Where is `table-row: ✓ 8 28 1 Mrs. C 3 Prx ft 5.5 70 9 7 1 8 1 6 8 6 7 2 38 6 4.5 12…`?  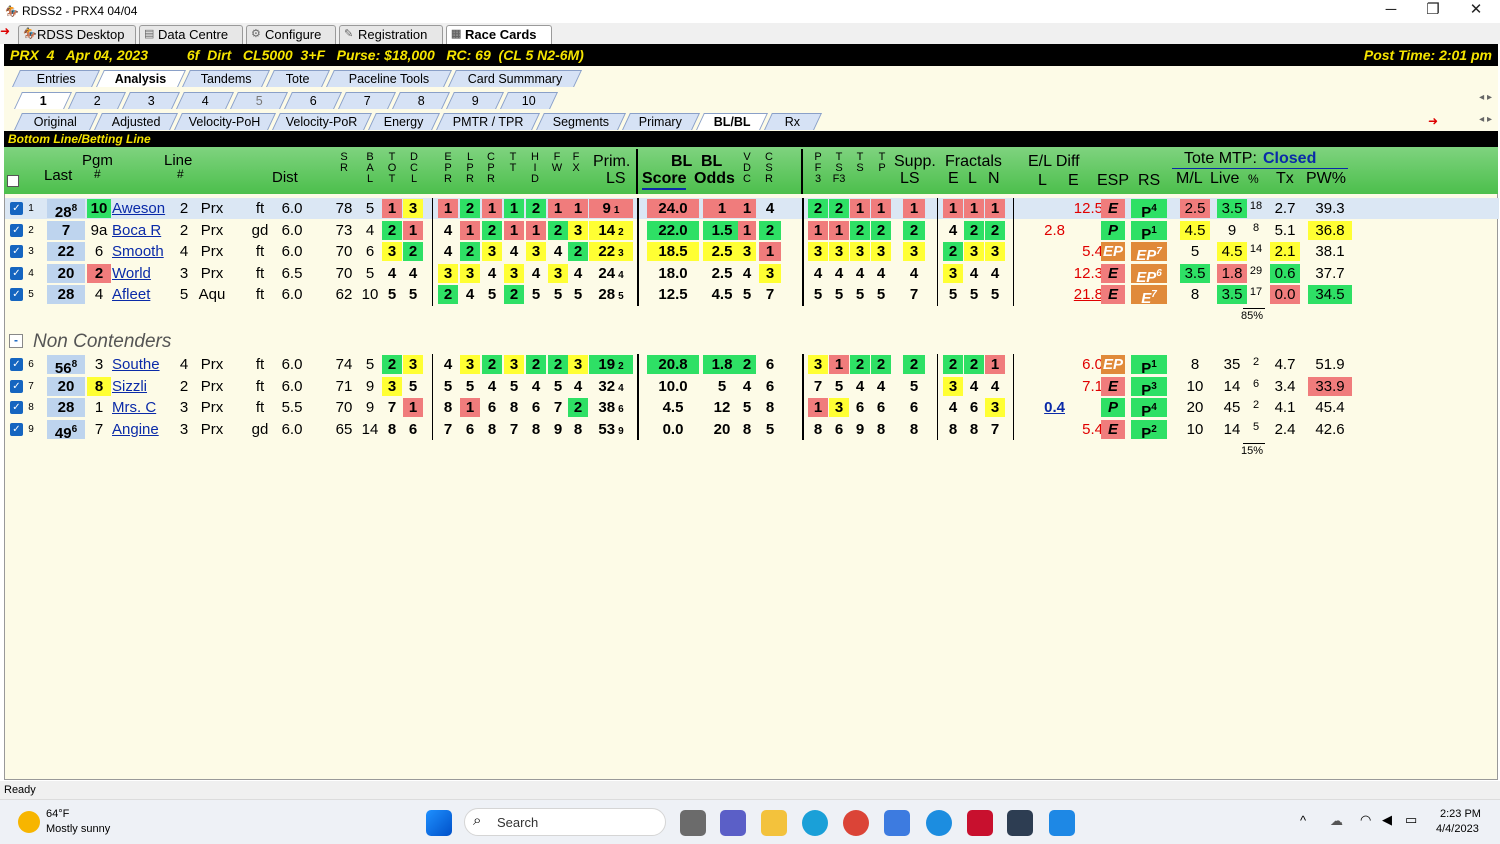
table-row: ✓ 8 28 1 Mrs. C 3 Prx ft 5.5 70 9 7 1 8 1 6 8 6 7 2 38 6 4.5 12… is located at coordinates (752, 407).